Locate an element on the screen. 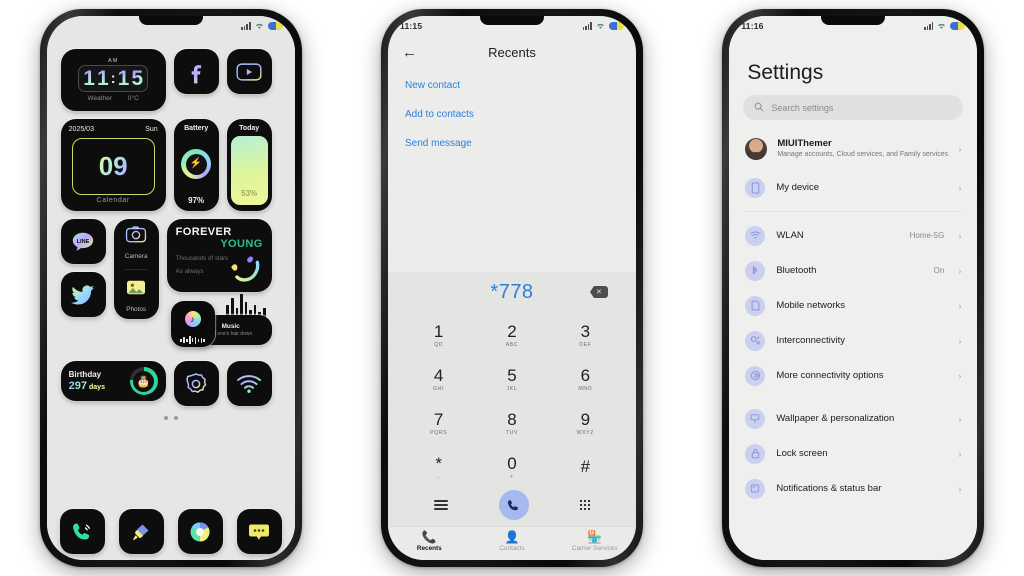 The image size is (1024, 576). dialpad-key-9: 9 WXYZ is located at coordinates (585, 423).